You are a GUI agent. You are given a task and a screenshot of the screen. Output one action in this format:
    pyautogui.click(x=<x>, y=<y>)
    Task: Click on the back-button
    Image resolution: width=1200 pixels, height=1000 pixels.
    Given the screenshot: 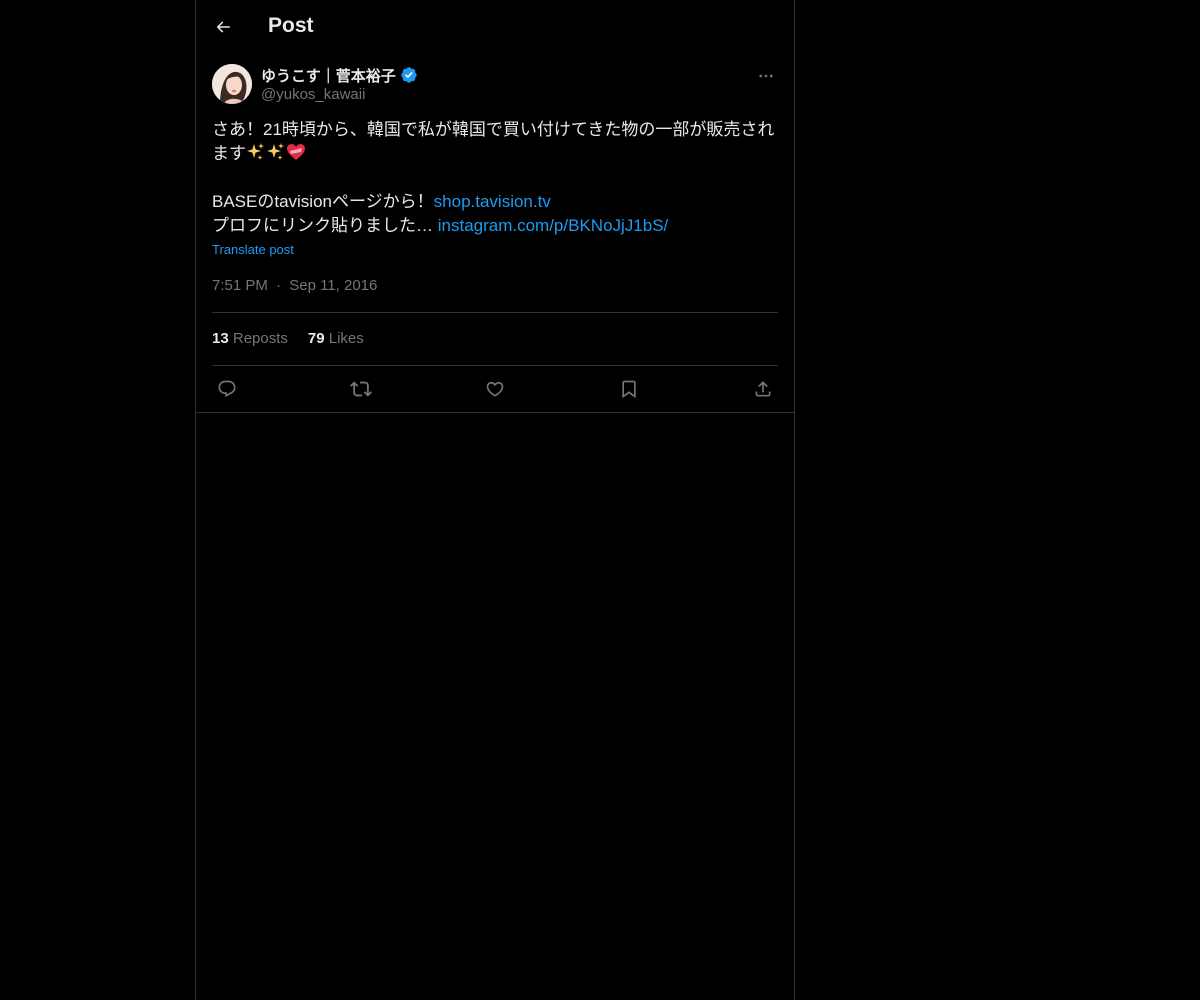 What is the action you would take?
    pyautogui.click(x=223, y=27)
    